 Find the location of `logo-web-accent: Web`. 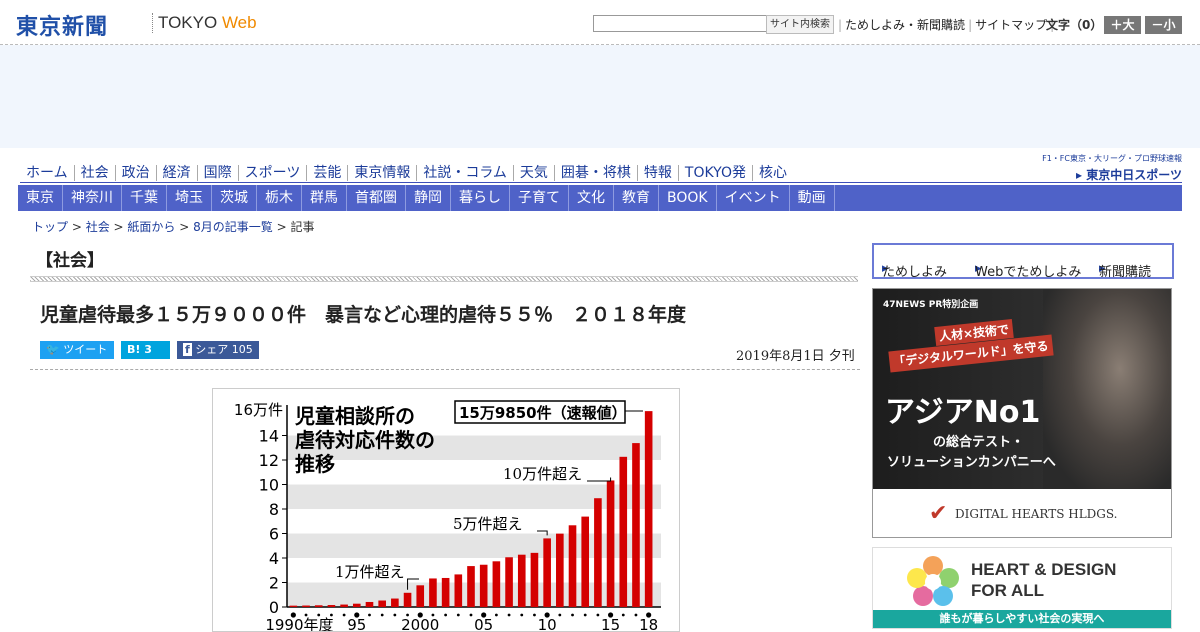

logo-web-accent: Web is located at coordinates (239, 22).